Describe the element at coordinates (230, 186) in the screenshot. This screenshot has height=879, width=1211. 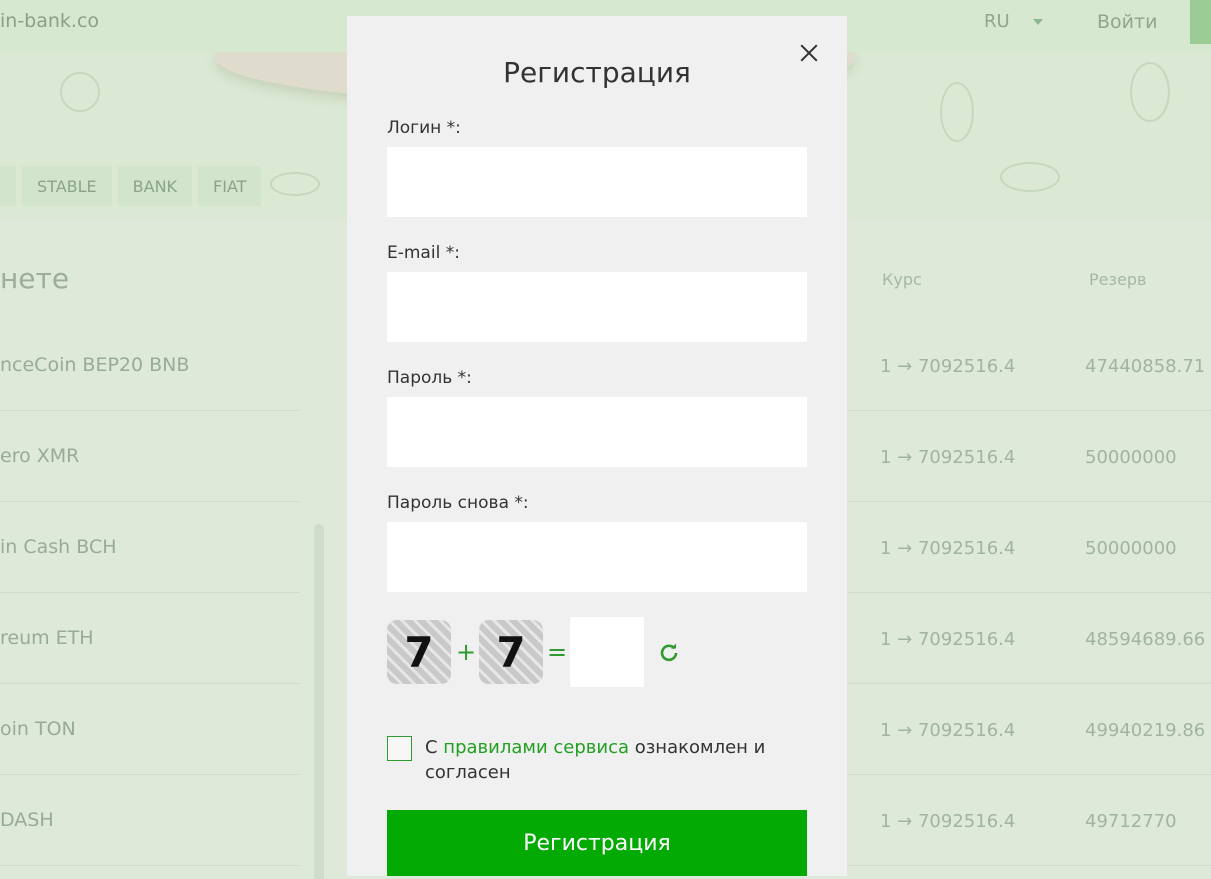
I see `filter-fiat: FIAT` at that location.